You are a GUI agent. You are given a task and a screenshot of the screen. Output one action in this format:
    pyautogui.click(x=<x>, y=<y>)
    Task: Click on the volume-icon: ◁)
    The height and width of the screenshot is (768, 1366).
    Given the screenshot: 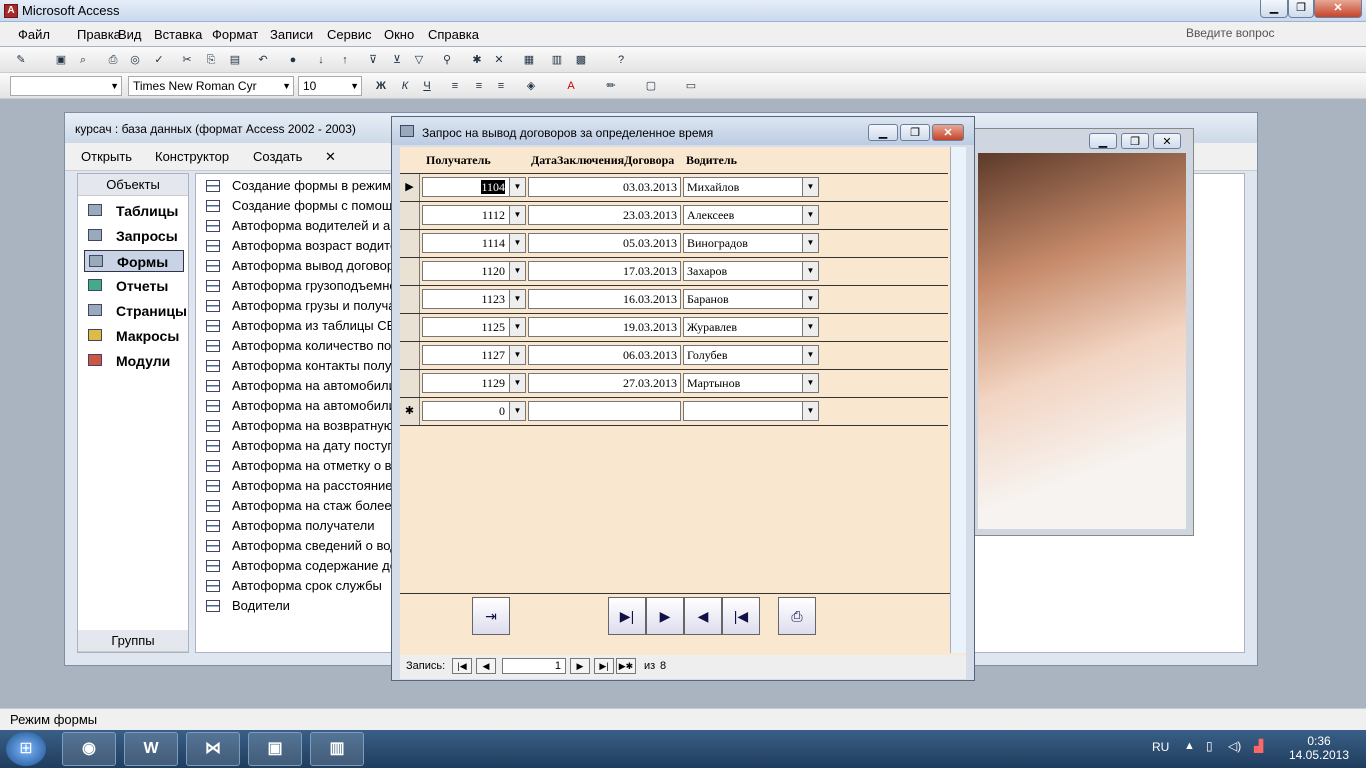 What is the action you would take?
    pyautogui.click(x=1234, y=746)
    